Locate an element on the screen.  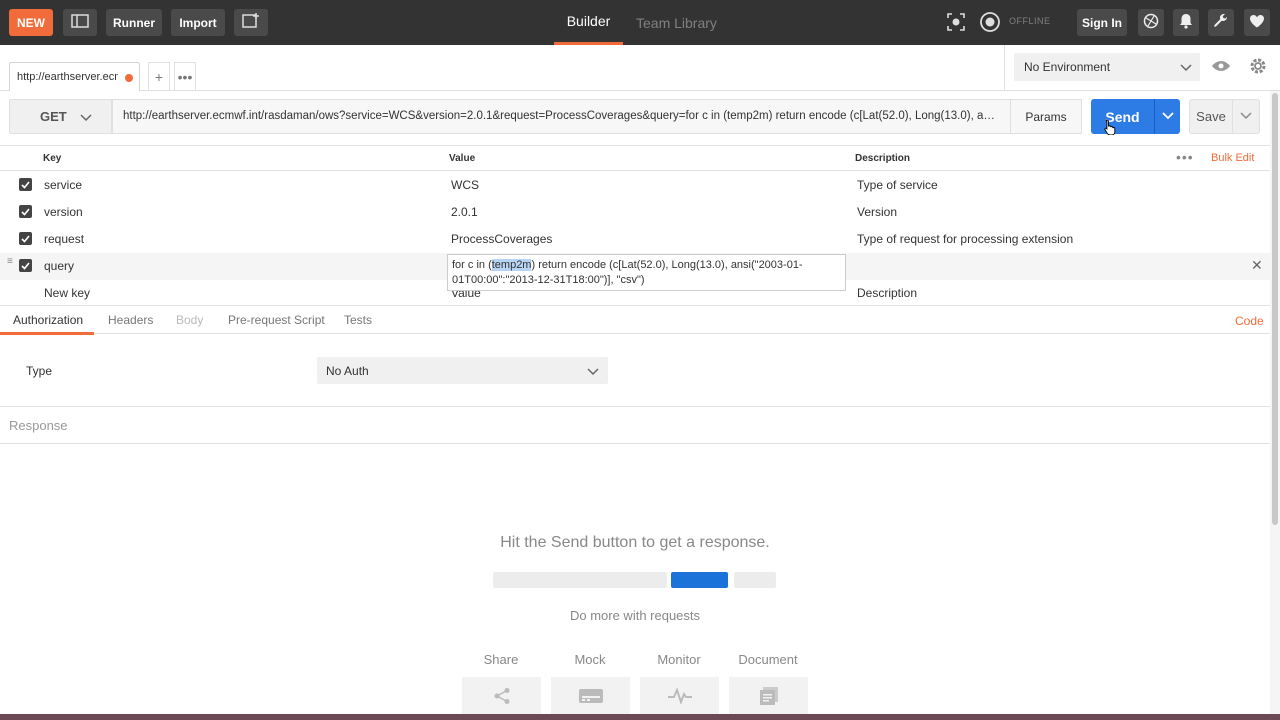
capture-icon is located at coordinates (956, 22).